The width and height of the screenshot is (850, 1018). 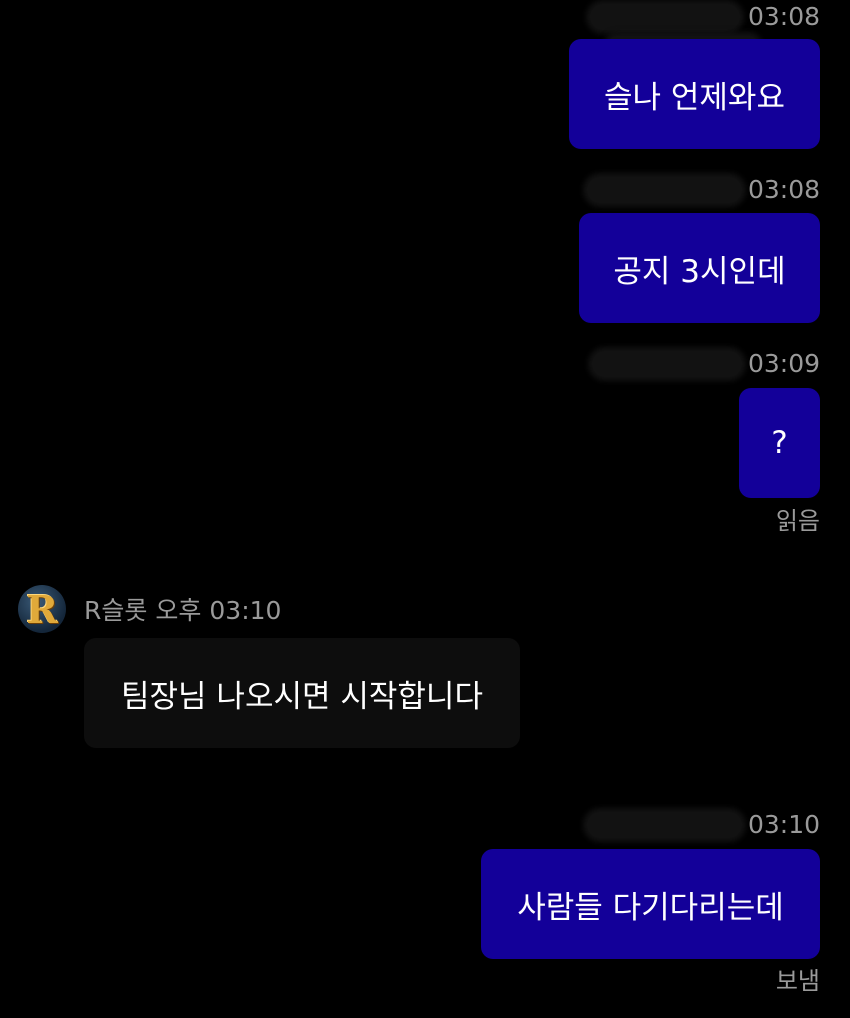 I want to click on message-text: 공지 3시인데, so click(x=699, y=271).